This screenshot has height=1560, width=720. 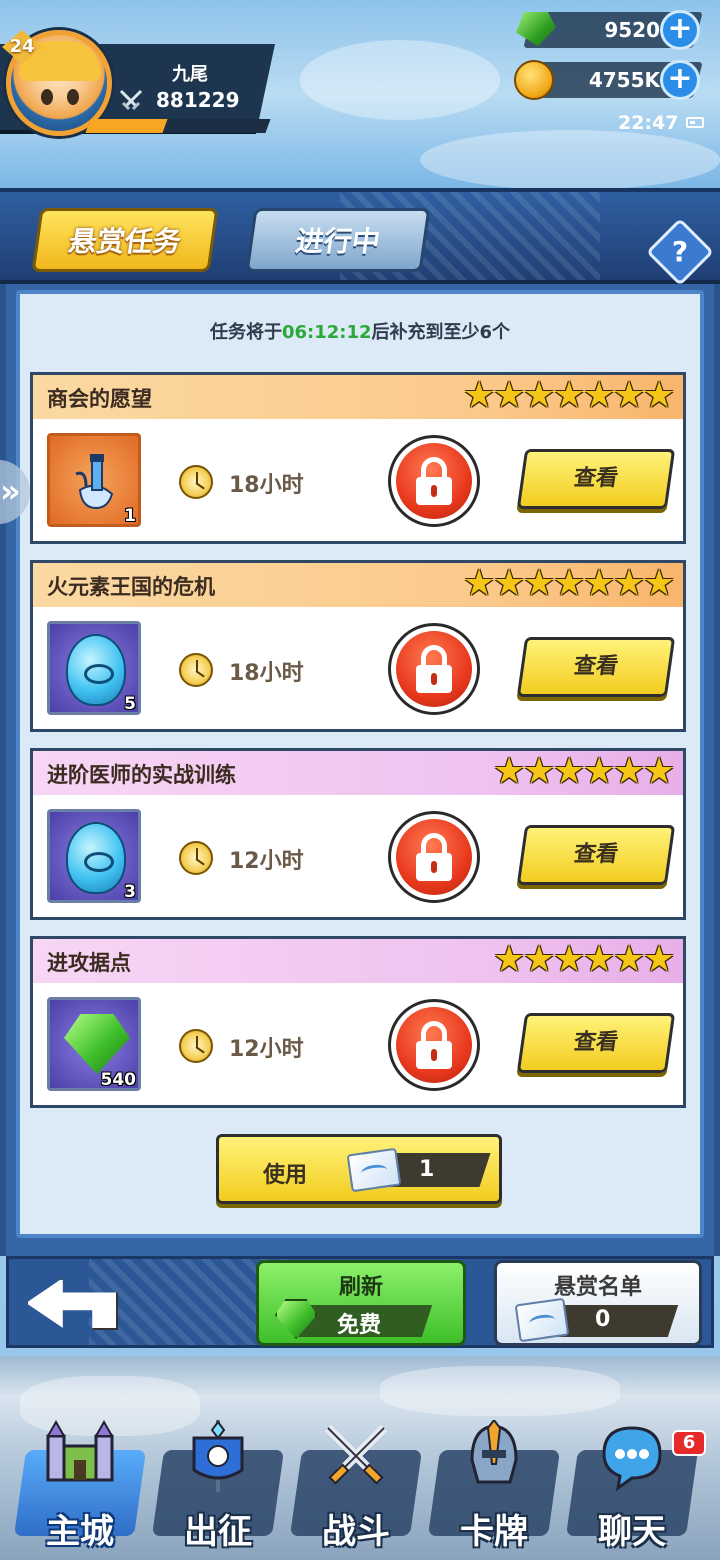 I want to click on bounty-scroll-icon, so click(x=542, y=1320).